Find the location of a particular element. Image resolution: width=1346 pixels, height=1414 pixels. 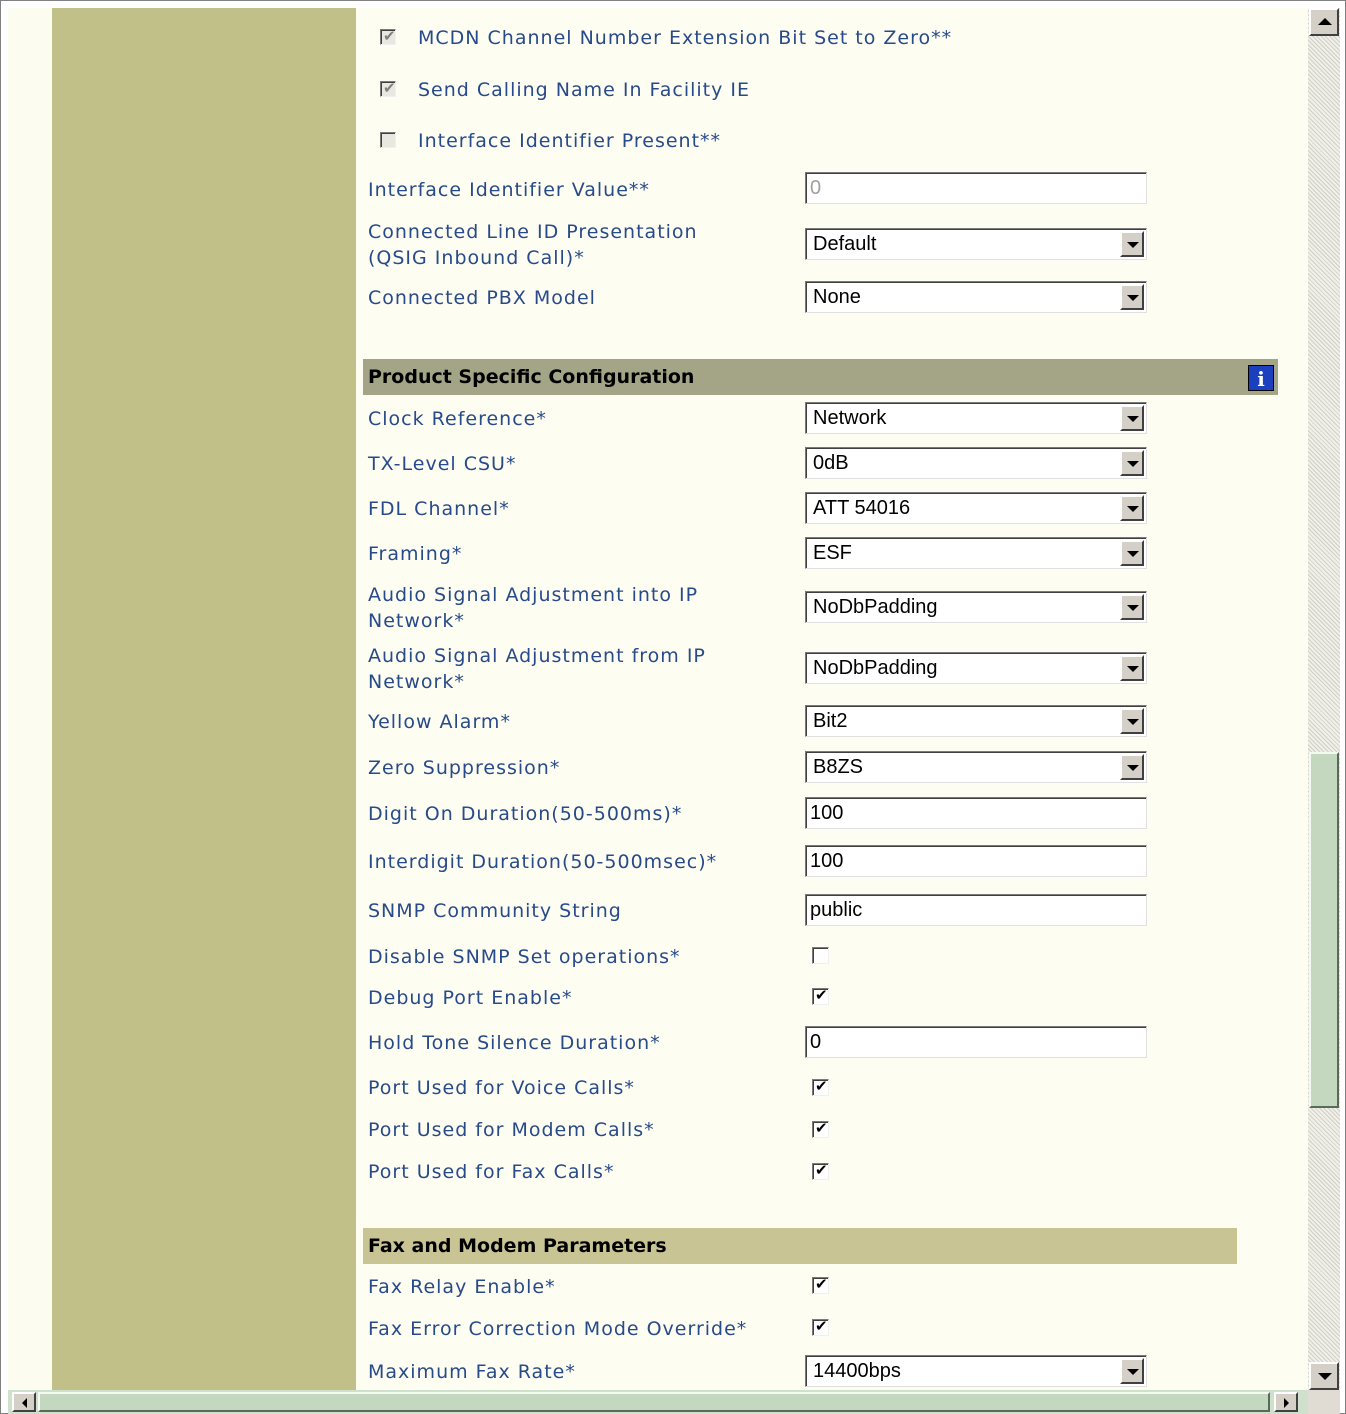

scroll-left-icon is located at coordinates (24, 1402).